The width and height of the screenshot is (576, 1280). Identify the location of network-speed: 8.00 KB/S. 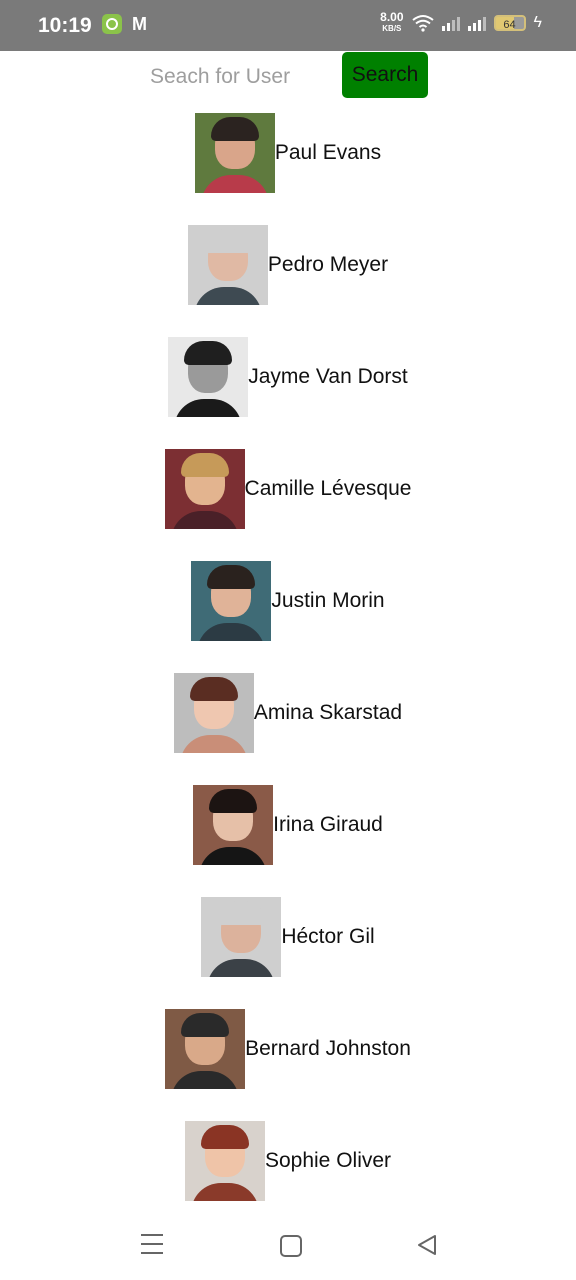
(392, 22).